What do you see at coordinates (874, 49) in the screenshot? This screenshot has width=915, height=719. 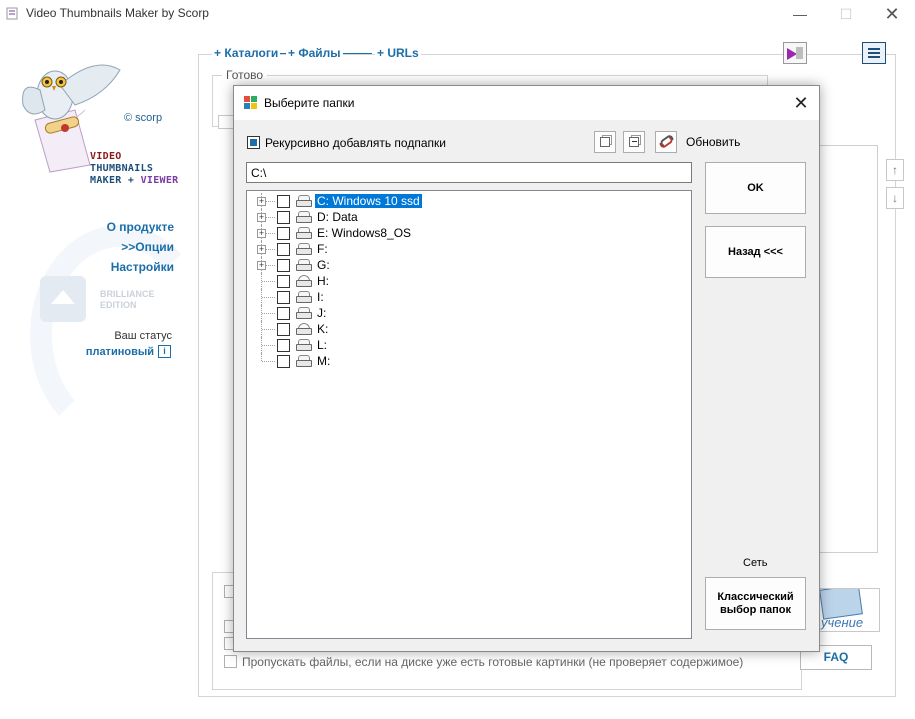 I see `list-icon` at bounding box center [874, 49].